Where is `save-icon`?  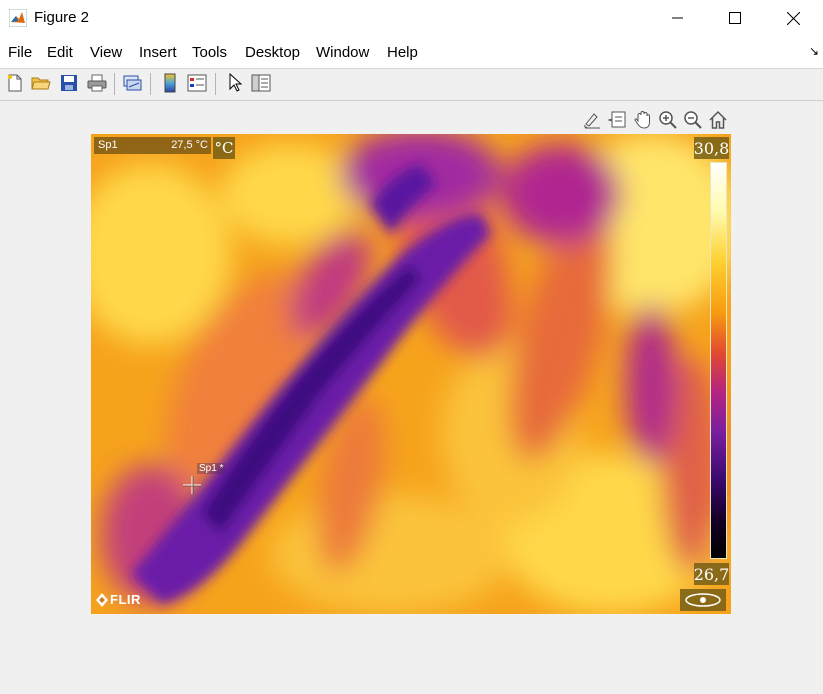
save-icon is located at coordinates (69, 83).